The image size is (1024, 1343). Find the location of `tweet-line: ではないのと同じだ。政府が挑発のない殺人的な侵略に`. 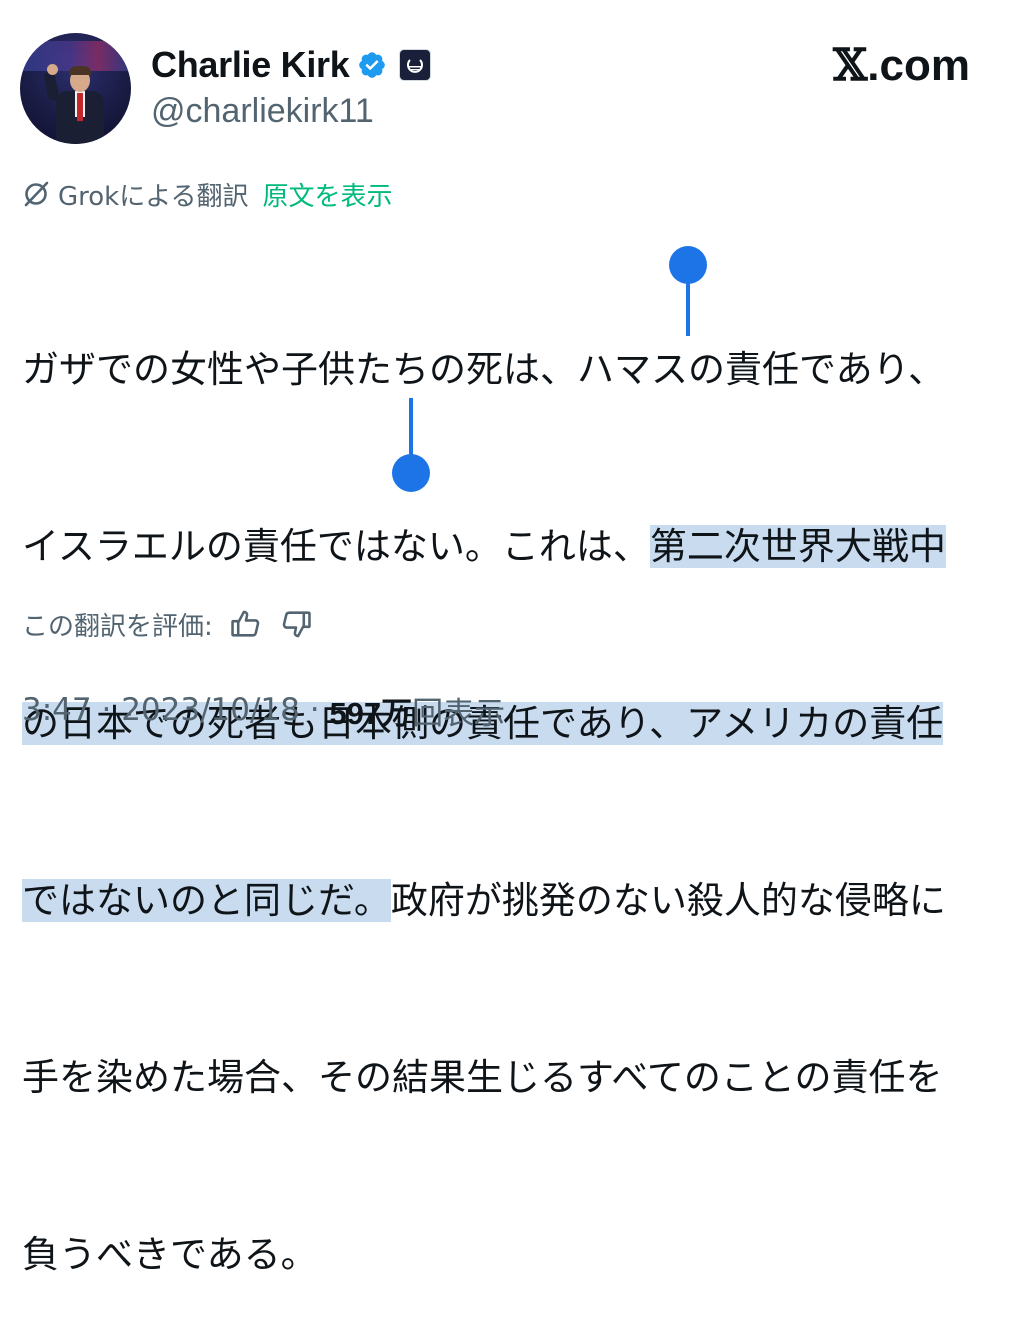

tweet-line: ではないのと同じだ。政府が挑発のない殺人的な侵略に is located at coordinates (517, 900).